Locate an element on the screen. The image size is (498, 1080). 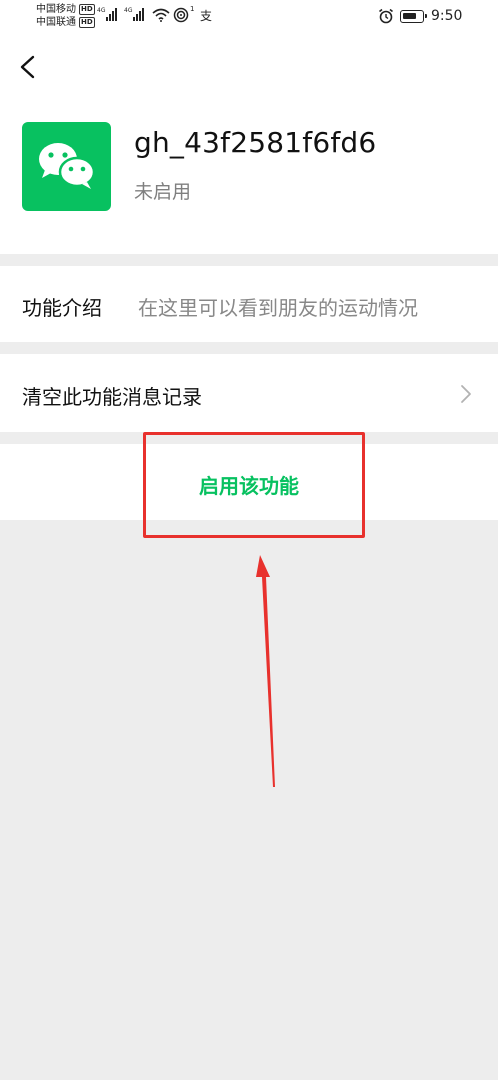
clear-history-label: 清空此功能消息记录 is located at coordinates (112, 397).